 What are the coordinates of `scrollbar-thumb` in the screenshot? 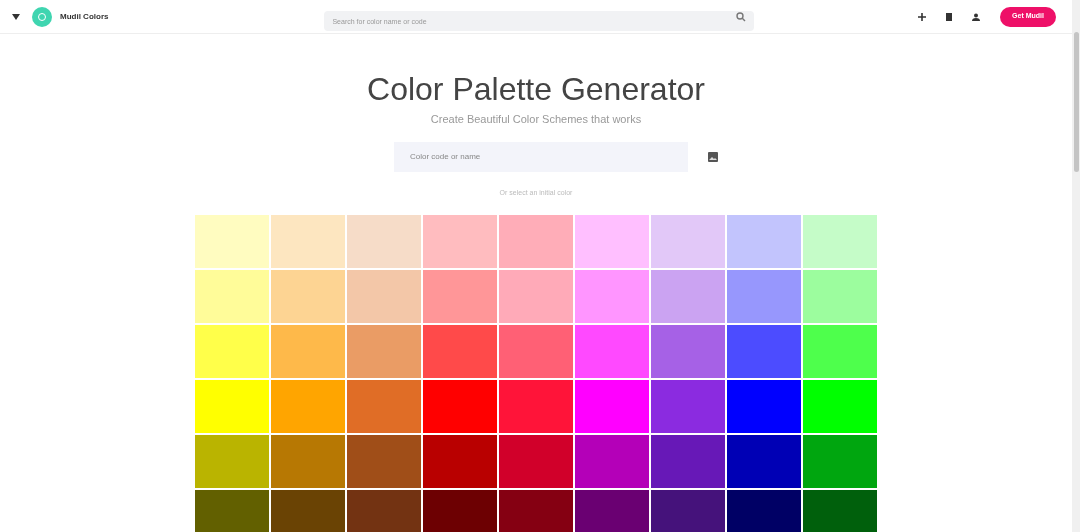 It's located at (1076, 102).